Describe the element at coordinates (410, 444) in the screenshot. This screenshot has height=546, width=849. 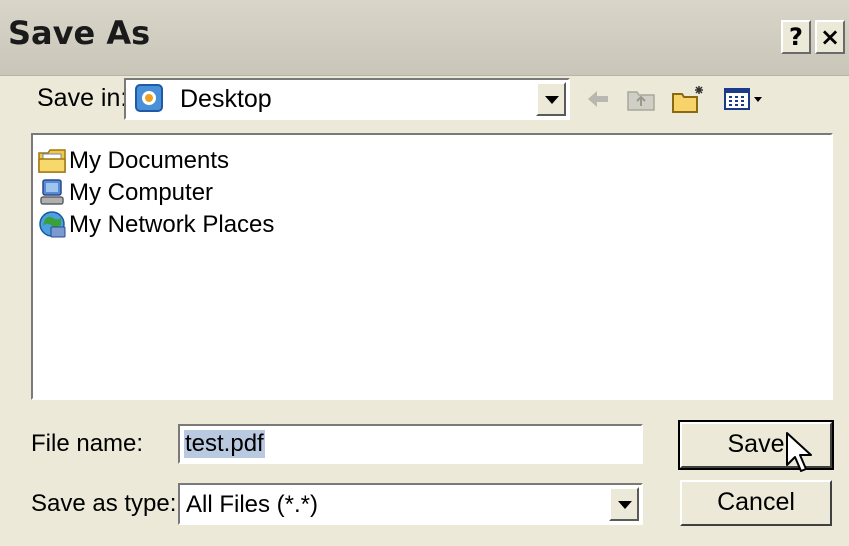
I see `file-name-input: test.pdf` at that location.